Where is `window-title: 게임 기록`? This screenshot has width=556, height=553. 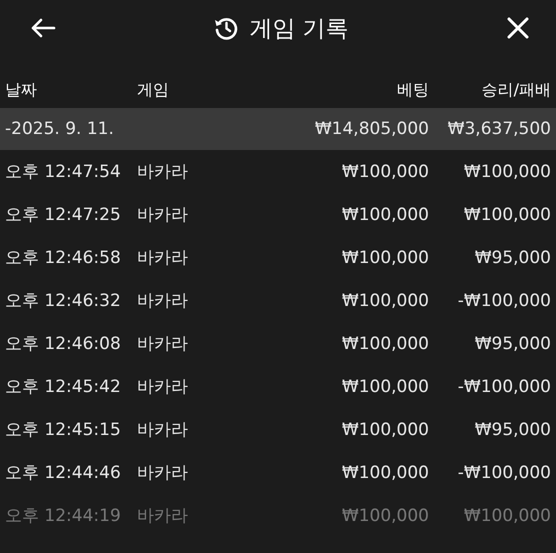 window-title: 게임 기록 is located at coordinates (299, 29).